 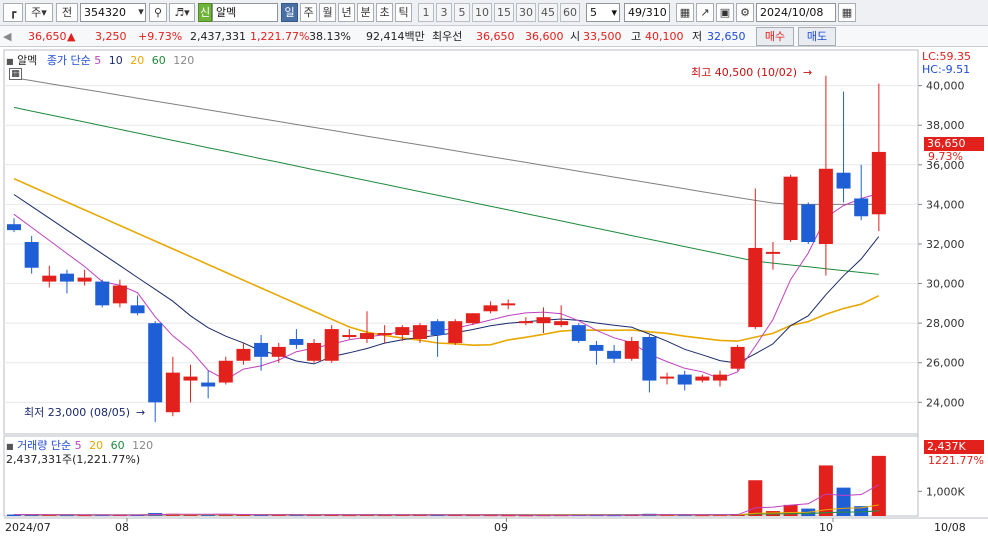 I want to click on volume-tick-label: 1,000K, so click(x=945, y=491).